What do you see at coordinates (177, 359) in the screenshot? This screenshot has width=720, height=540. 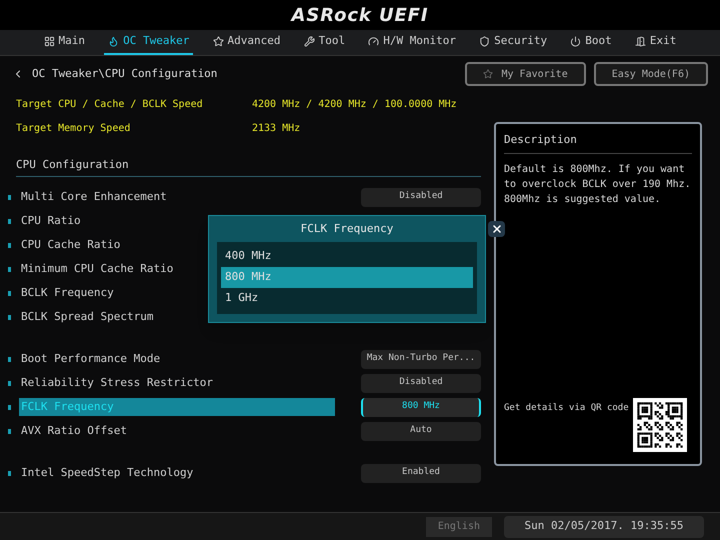 I see `setting-label: Boot Performance Mode` at bounding box center [177, 359].